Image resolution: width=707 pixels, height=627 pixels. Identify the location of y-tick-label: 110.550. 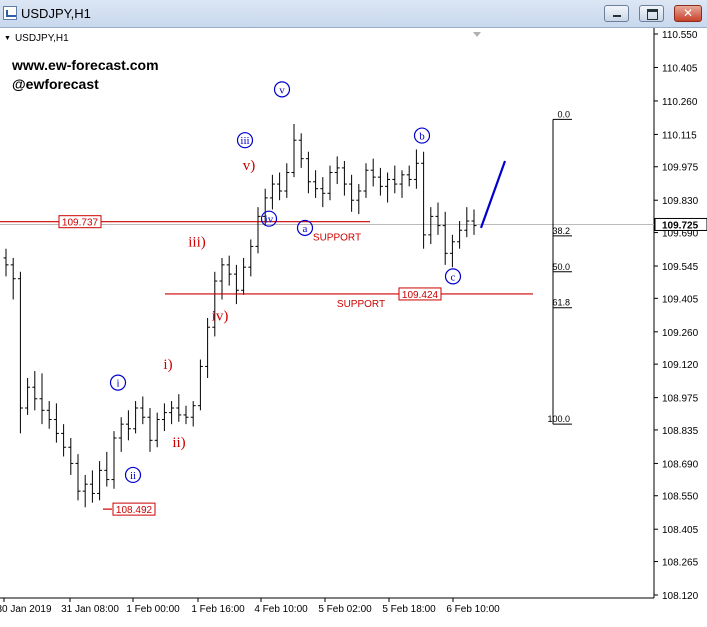
(680, 35).